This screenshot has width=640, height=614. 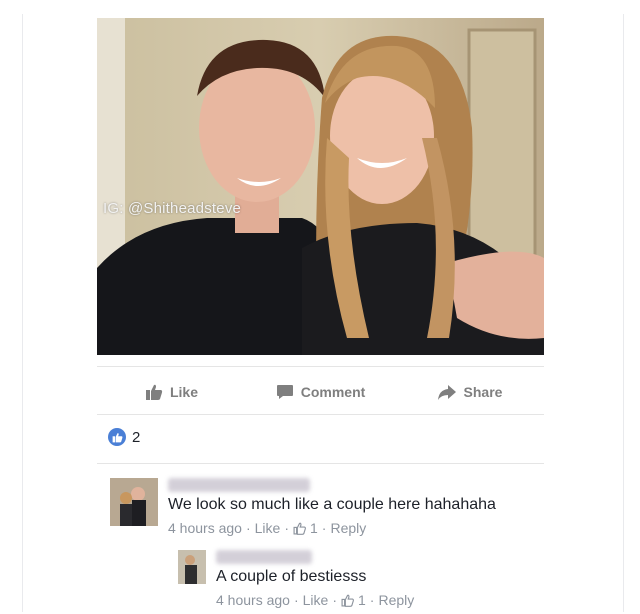 What do you see at coordinates (483, 392) in the screenshot?
I see `share-label: Share` at bounding box center [483, 392].